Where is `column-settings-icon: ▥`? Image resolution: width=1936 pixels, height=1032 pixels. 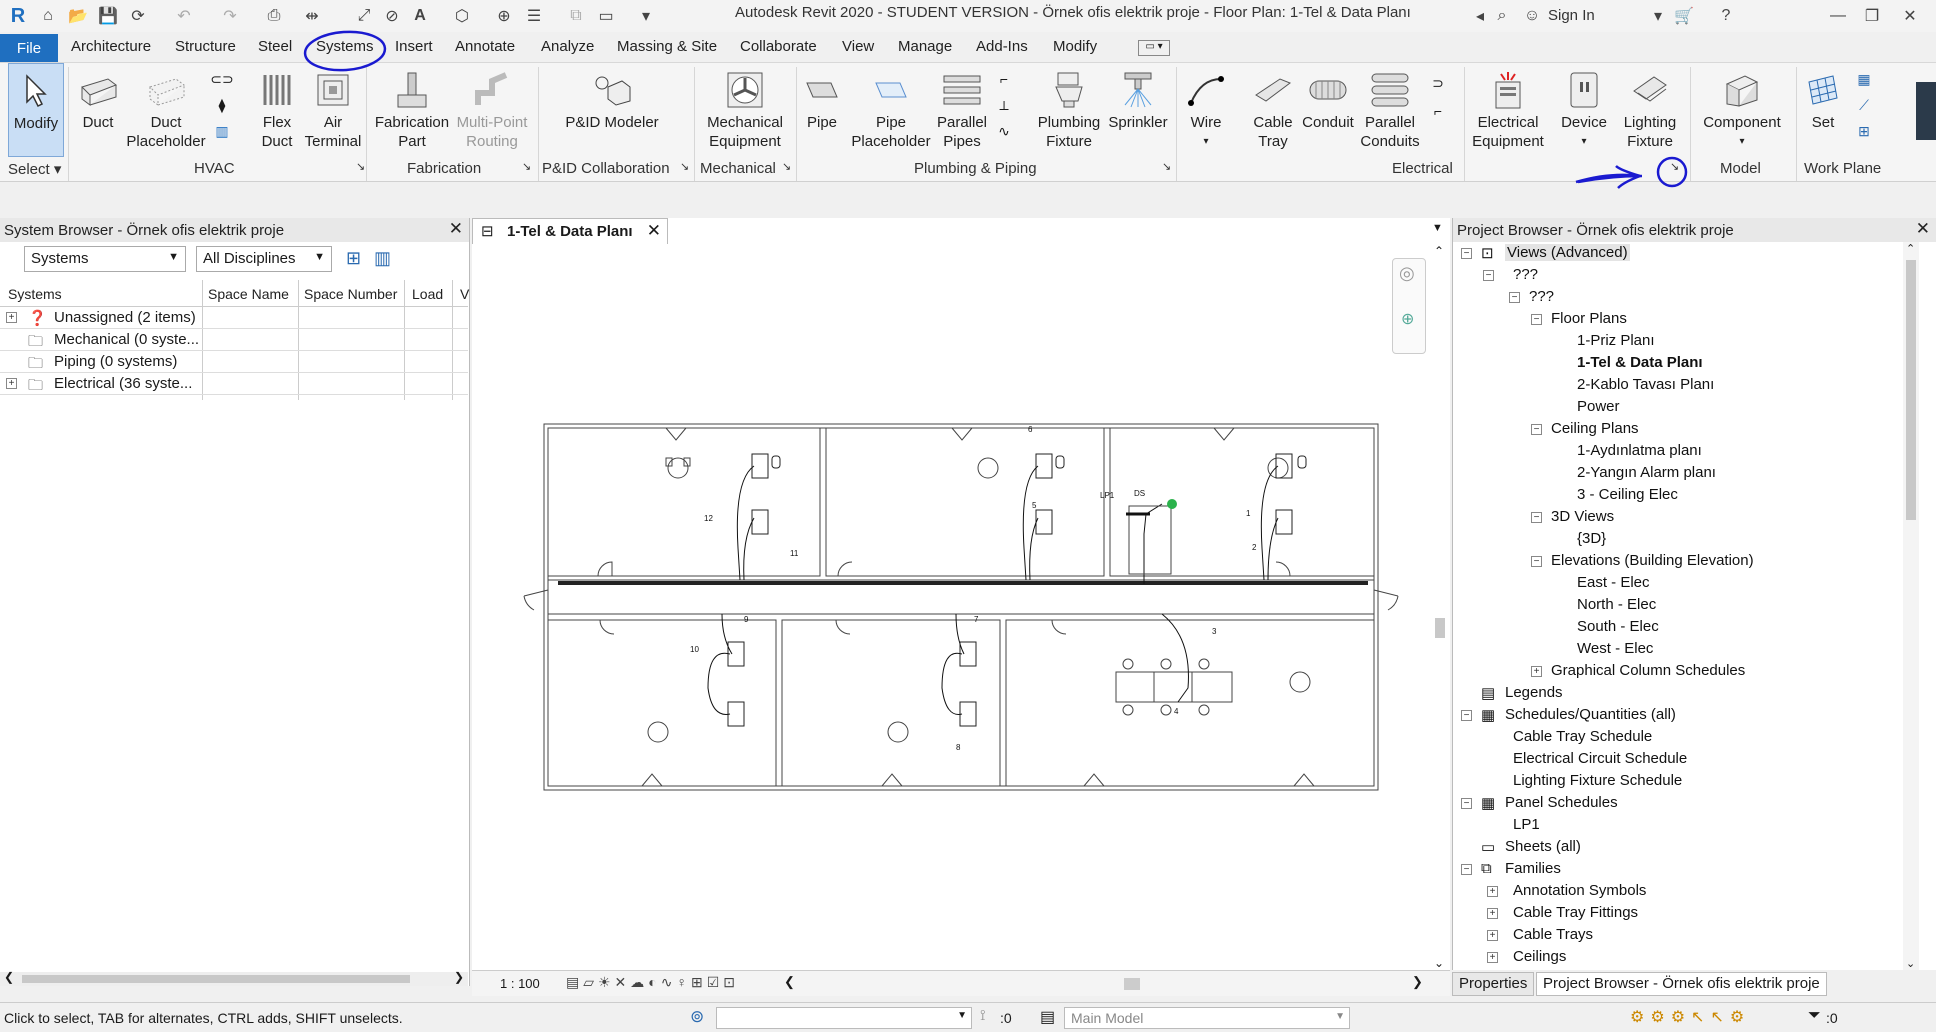
column-settings-icon: ▥ is located at coordinates (382, 258).